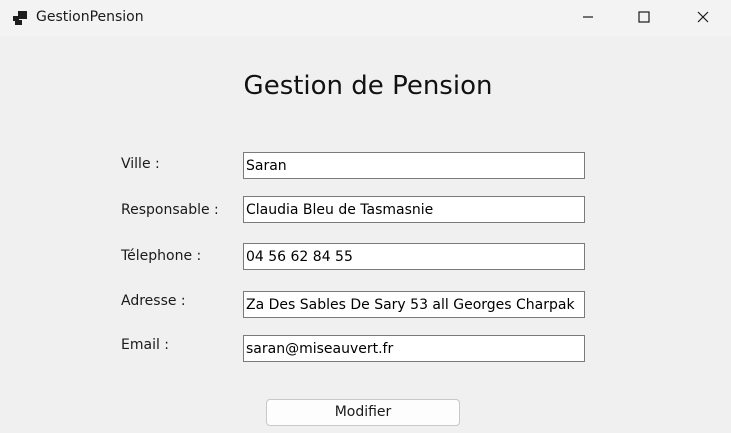  Describe the element at coordinates (161, 256) in the screenshot. I see `telephone-label: Télephone :` at that location.